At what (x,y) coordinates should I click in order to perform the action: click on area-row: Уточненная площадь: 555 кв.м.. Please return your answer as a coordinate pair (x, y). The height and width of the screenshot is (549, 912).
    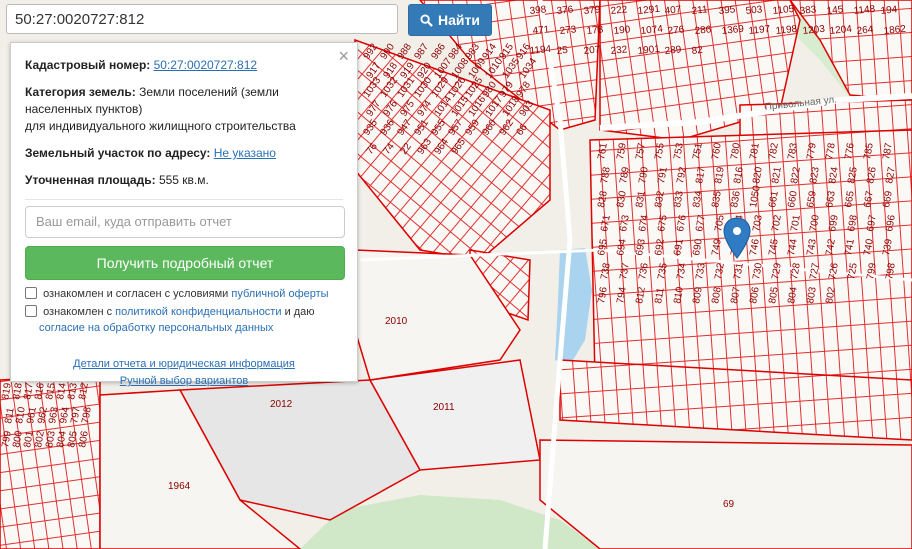
    Looking at the image, I should click on (184, 180).